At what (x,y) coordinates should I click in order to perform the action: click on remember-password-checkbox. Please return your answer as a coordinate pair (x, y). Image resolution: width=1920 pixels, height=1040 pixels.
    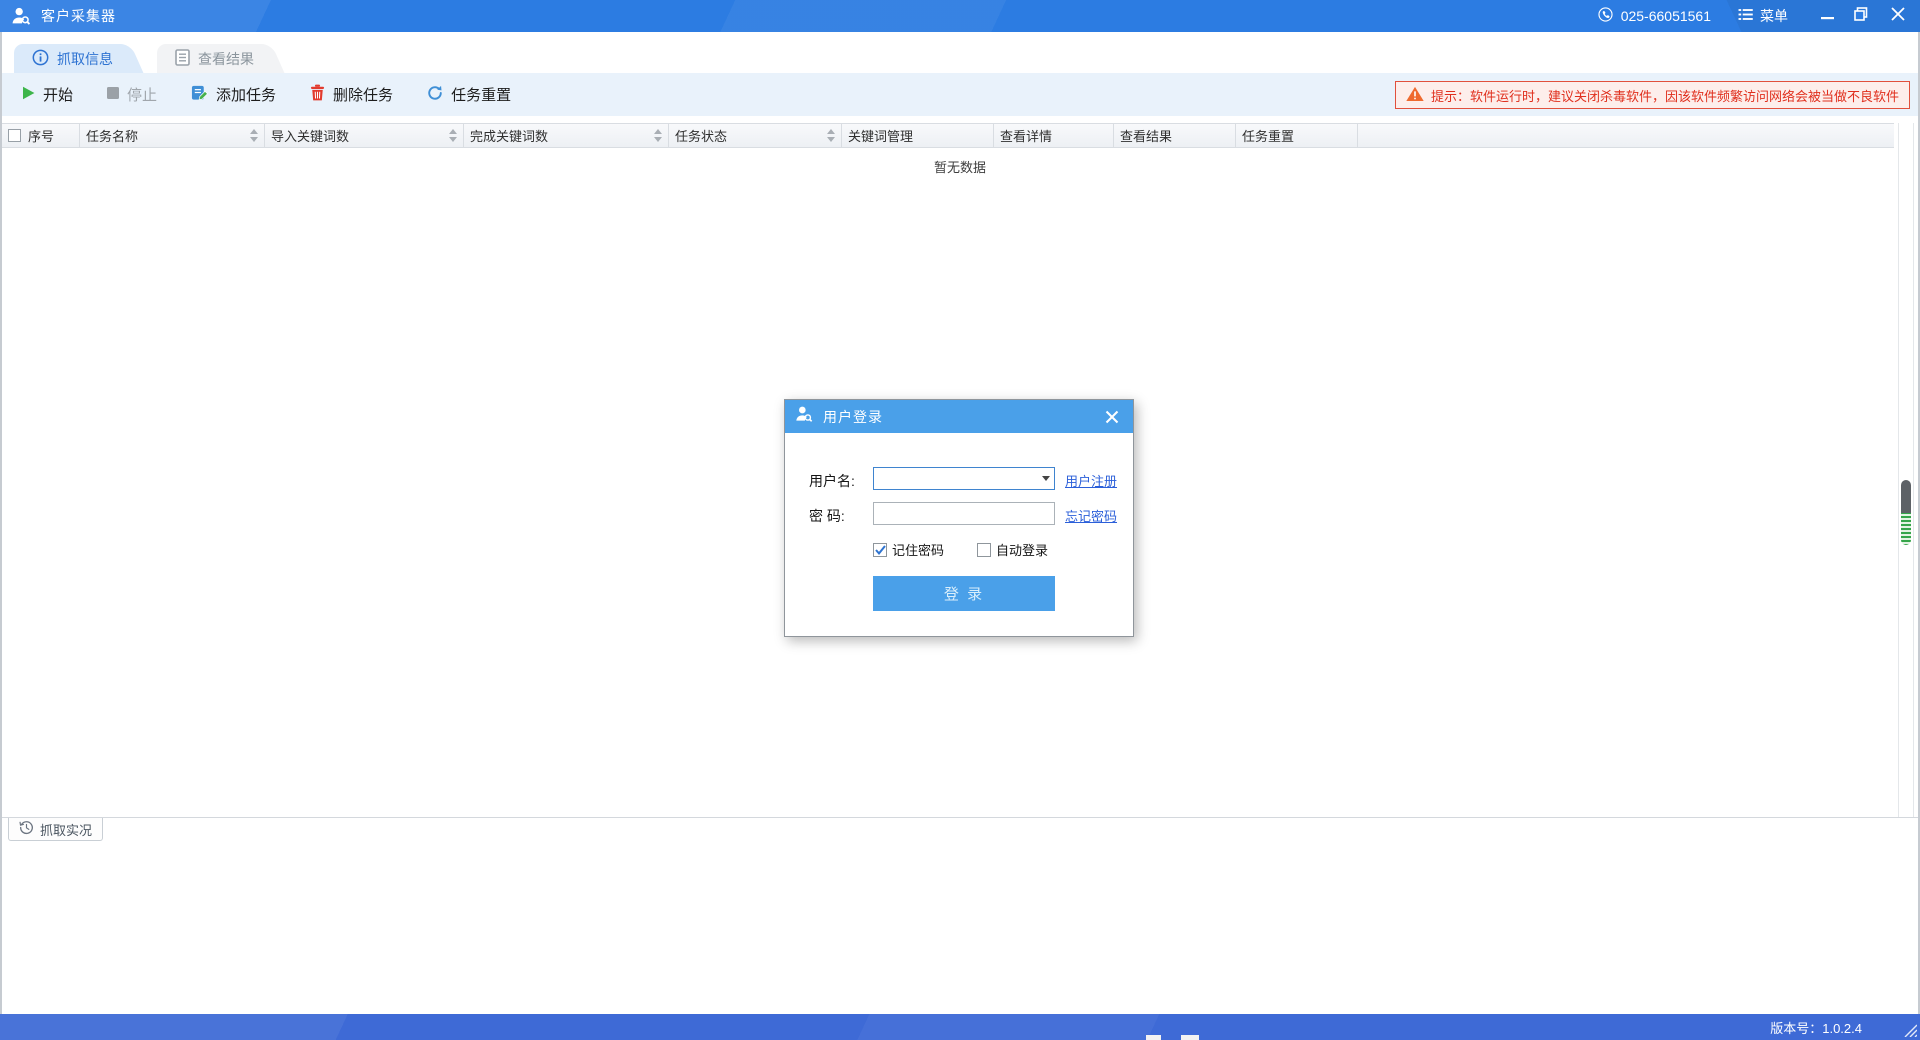
    Looking at the image, I should click on (880, 549).